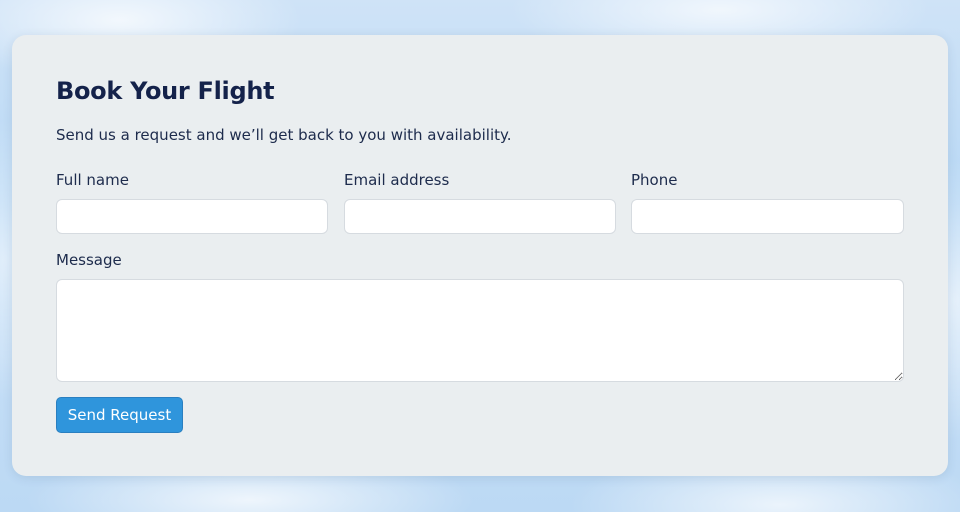 The height and width of the screenshot is (512, 960). Describe the element at coordinates (397, 180) in the screenshot. I see `email-label: Email address` at that location.